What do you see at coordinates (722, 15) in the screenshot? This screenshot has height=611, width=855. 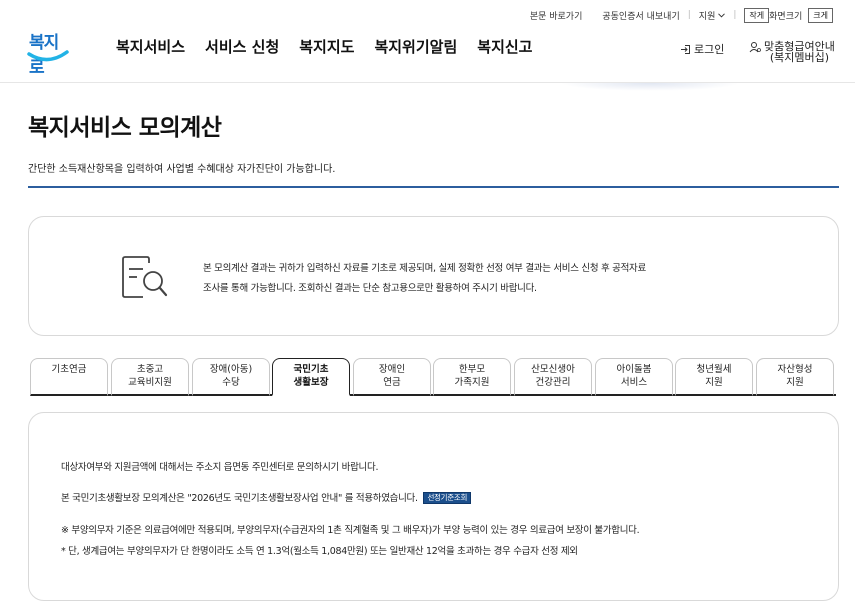 I see `chevron-down-icon` at bounding box center [722, 15].